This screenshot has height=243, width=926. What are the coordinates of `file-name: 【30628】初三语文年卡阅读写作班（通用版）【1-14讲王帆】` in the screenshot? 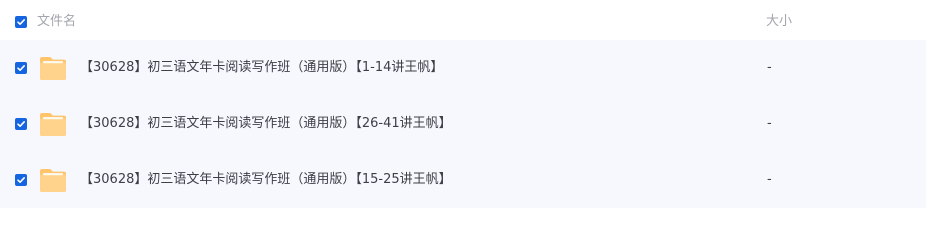 It's located at (261, 68).